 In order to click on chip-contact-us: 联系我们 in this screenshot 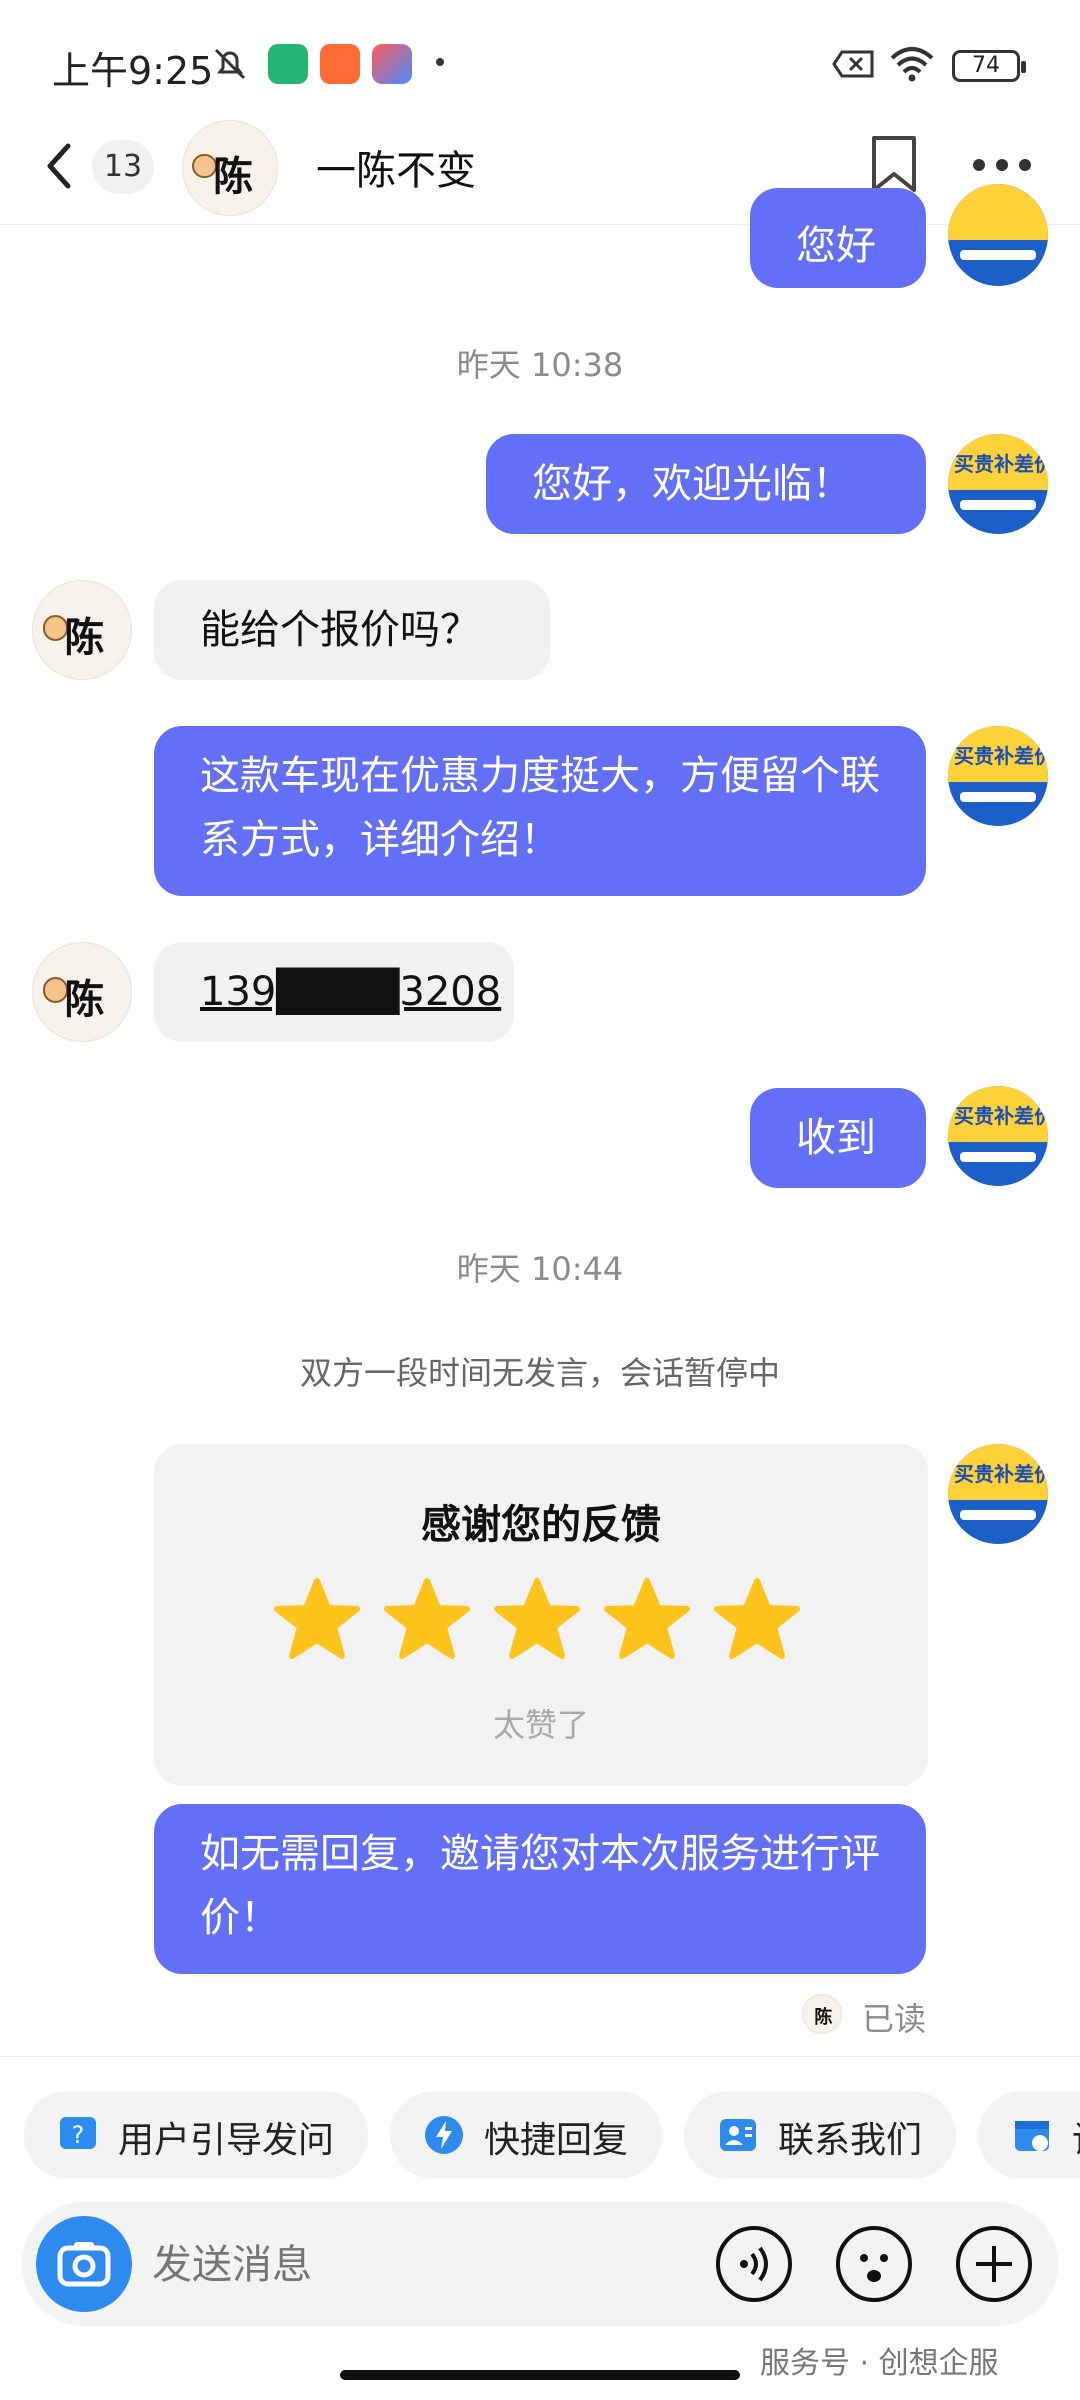, I will do `click(820, 2135)`.